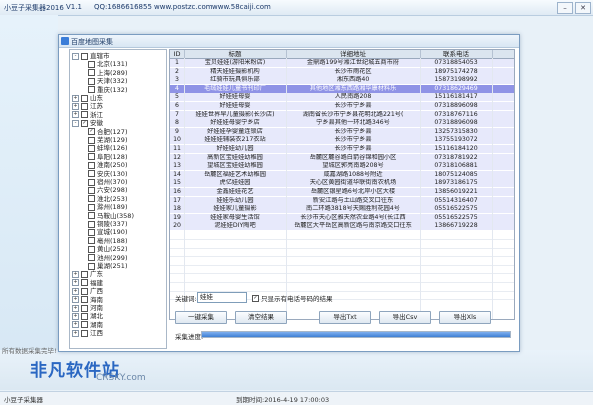 The image size is (593, 405). Describe the element at coordinates (107, 224) in the screenshot. I see `tree-node-city: 铜陵(337)` at that location.